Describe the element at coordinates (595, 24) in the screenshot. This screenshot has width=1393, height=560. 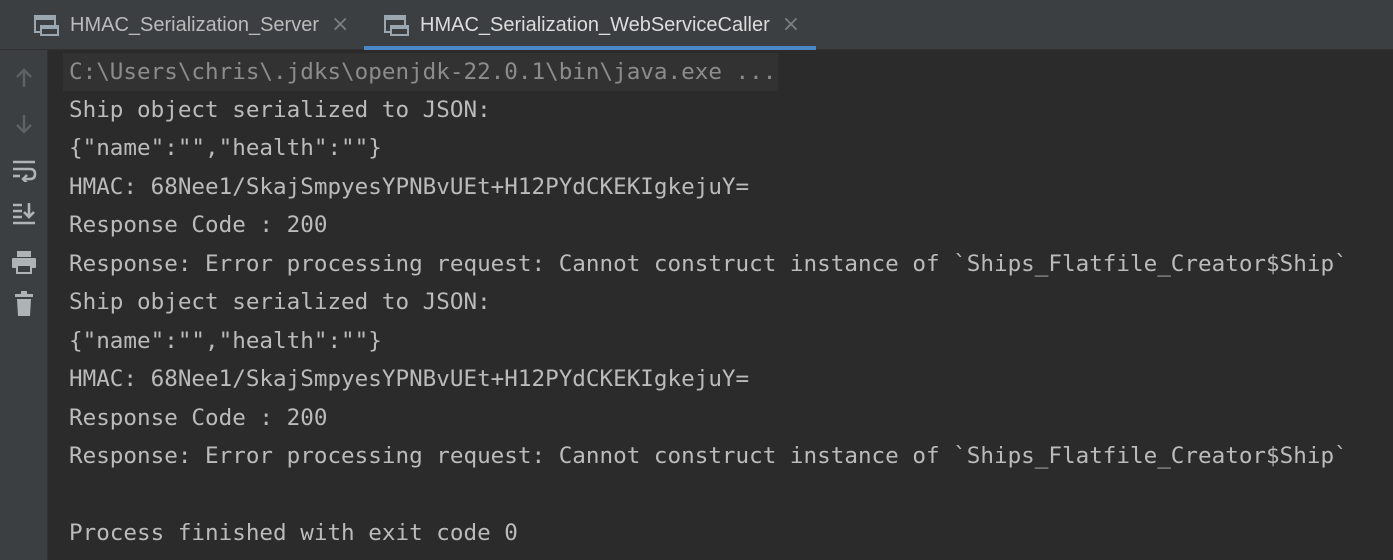
I see `tab-label: HMAC_Serialization_WebServiceCaller` at that location.